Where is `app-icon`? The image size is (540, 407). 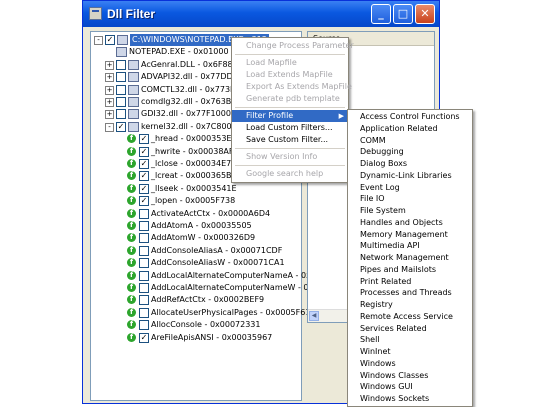
app-icon is located at coordinates (95, 13).